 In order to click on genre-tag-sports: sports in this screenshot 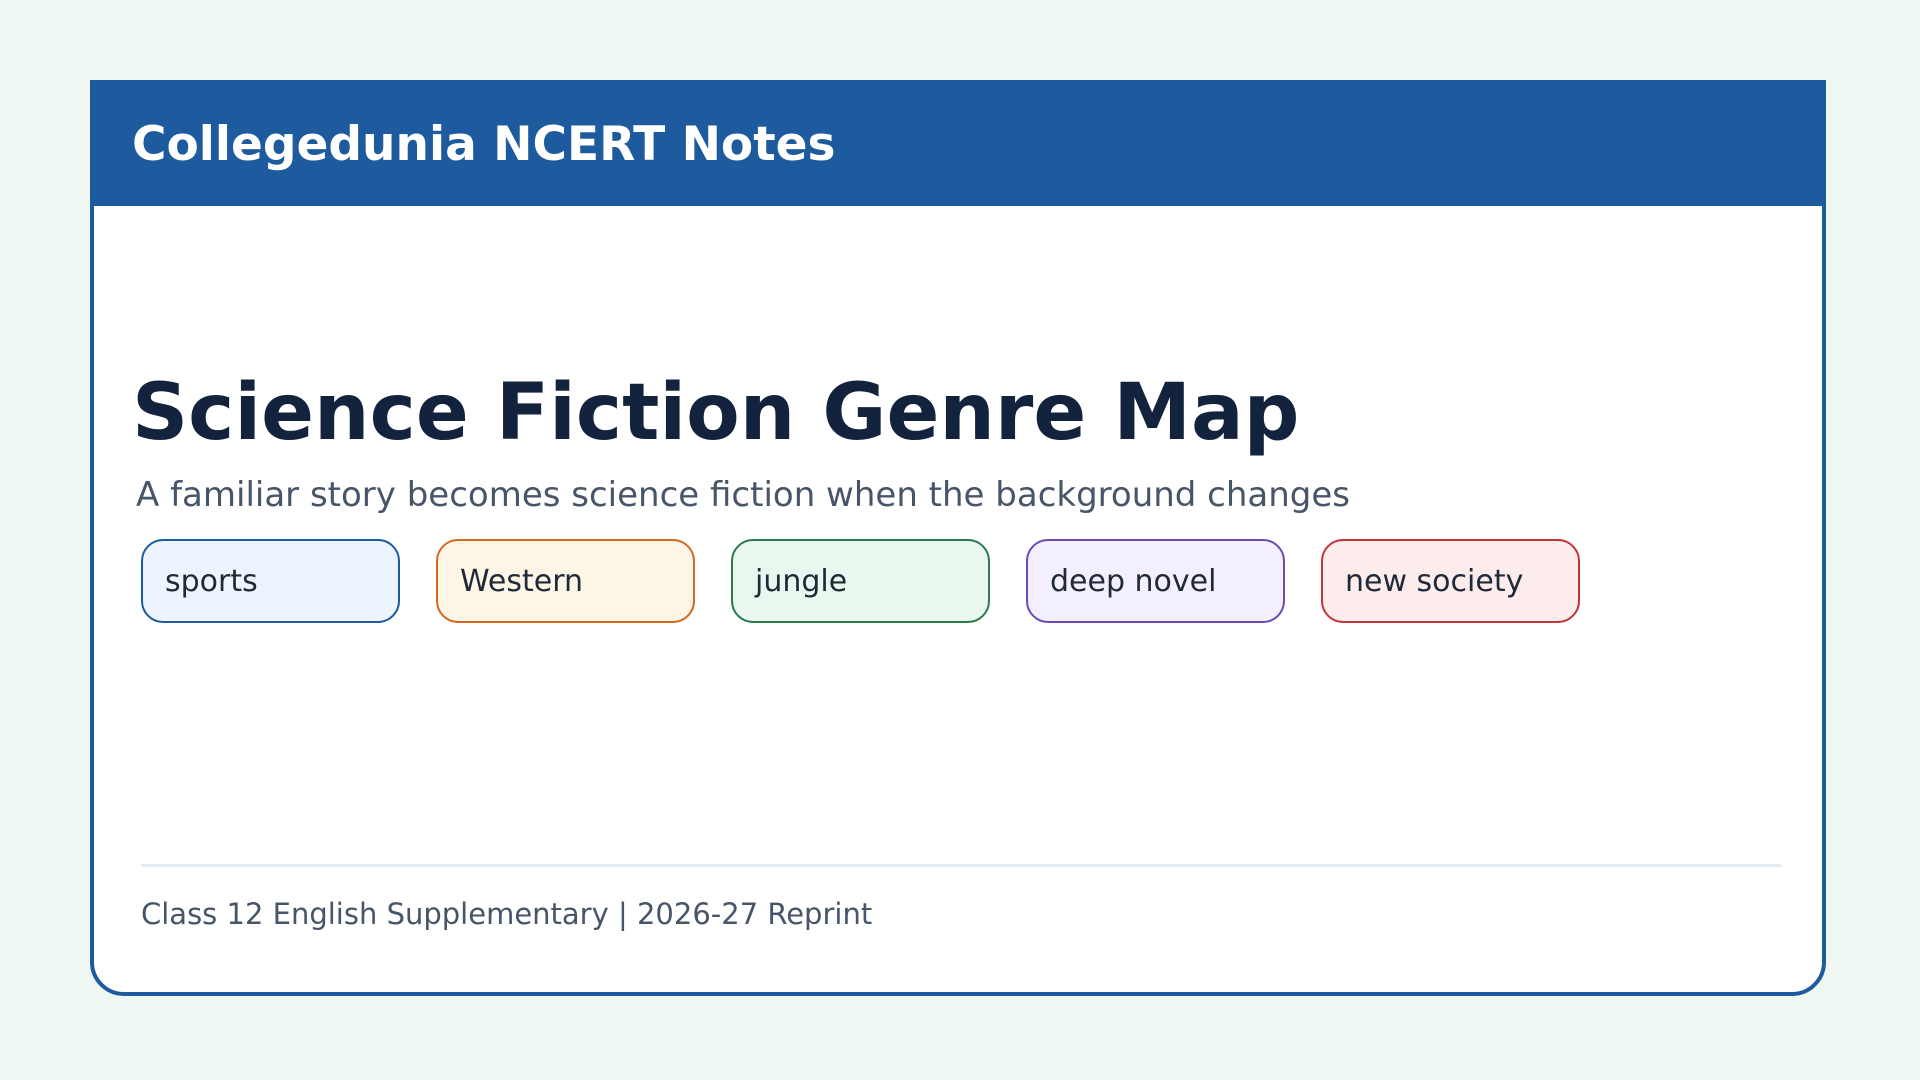, I will do `click(270, 581)`.